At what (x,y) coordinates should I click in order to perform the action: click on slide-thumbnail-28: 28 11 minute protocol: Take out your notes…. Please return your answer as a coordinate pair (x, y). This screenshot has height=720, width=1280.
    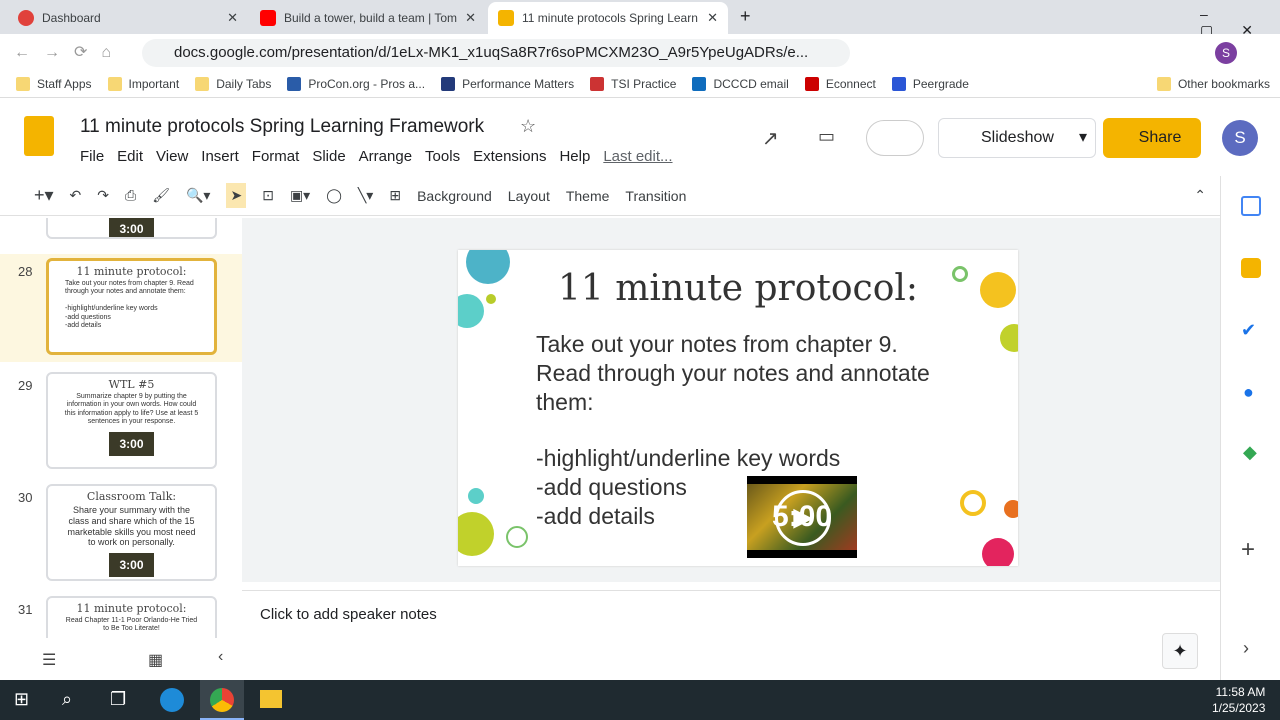
    Looking at the image, I should click on (121, 308).